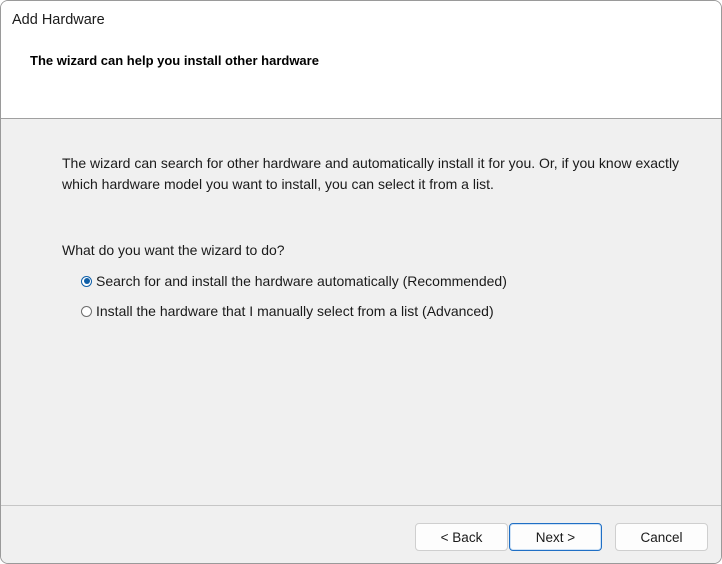 The width and height of the screenshot is (722, 564). Describe the element at coordinates (173, 250) in the screenshot. I see `wizard-question: What do you want the wizard to do?` at that location.